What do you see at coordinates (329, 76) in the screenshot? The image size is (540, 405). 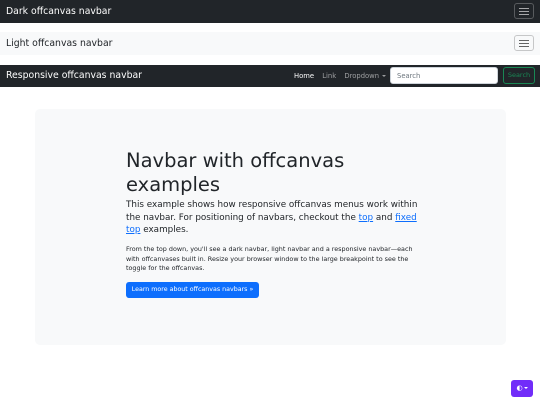 I see `nav-link-link: Link` at bounding box center [329, 76].